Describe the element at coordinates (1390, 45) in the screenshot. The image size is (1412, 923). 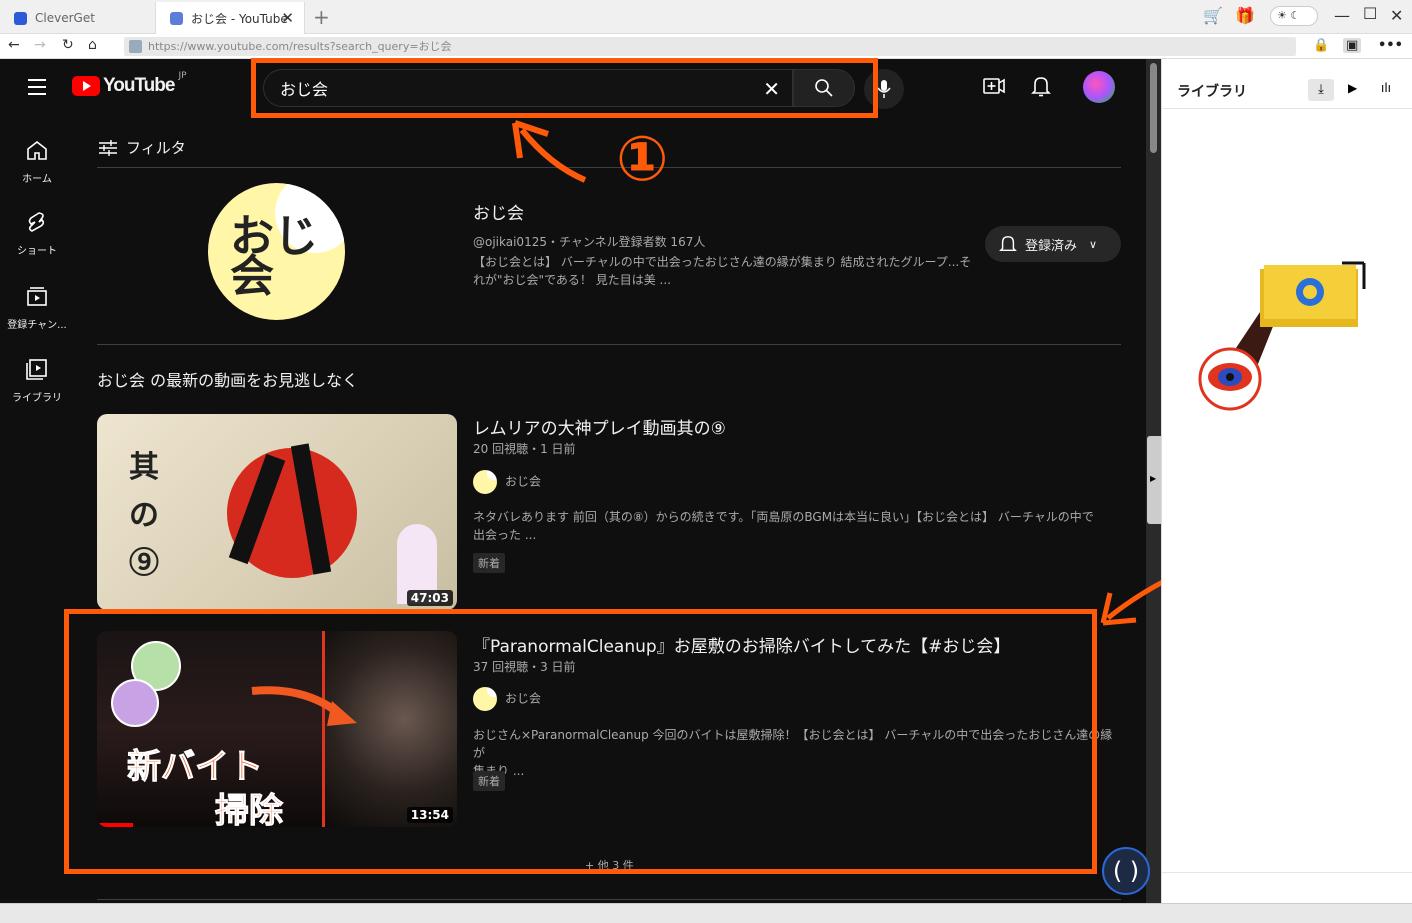
I see `more-icon: •••` at that location.